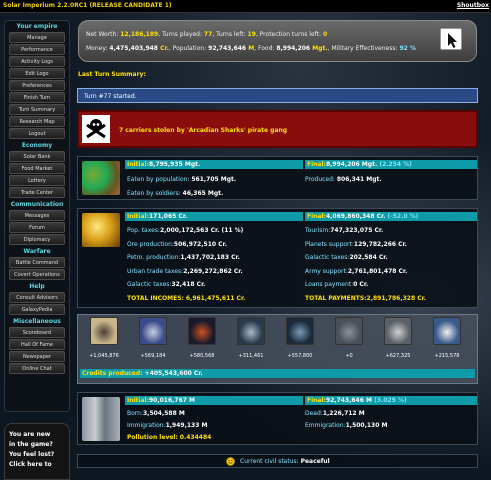  What do you see at coordinates (101, 178) in the screenshot?
I see `food-image` at bounding box center [101, 178].